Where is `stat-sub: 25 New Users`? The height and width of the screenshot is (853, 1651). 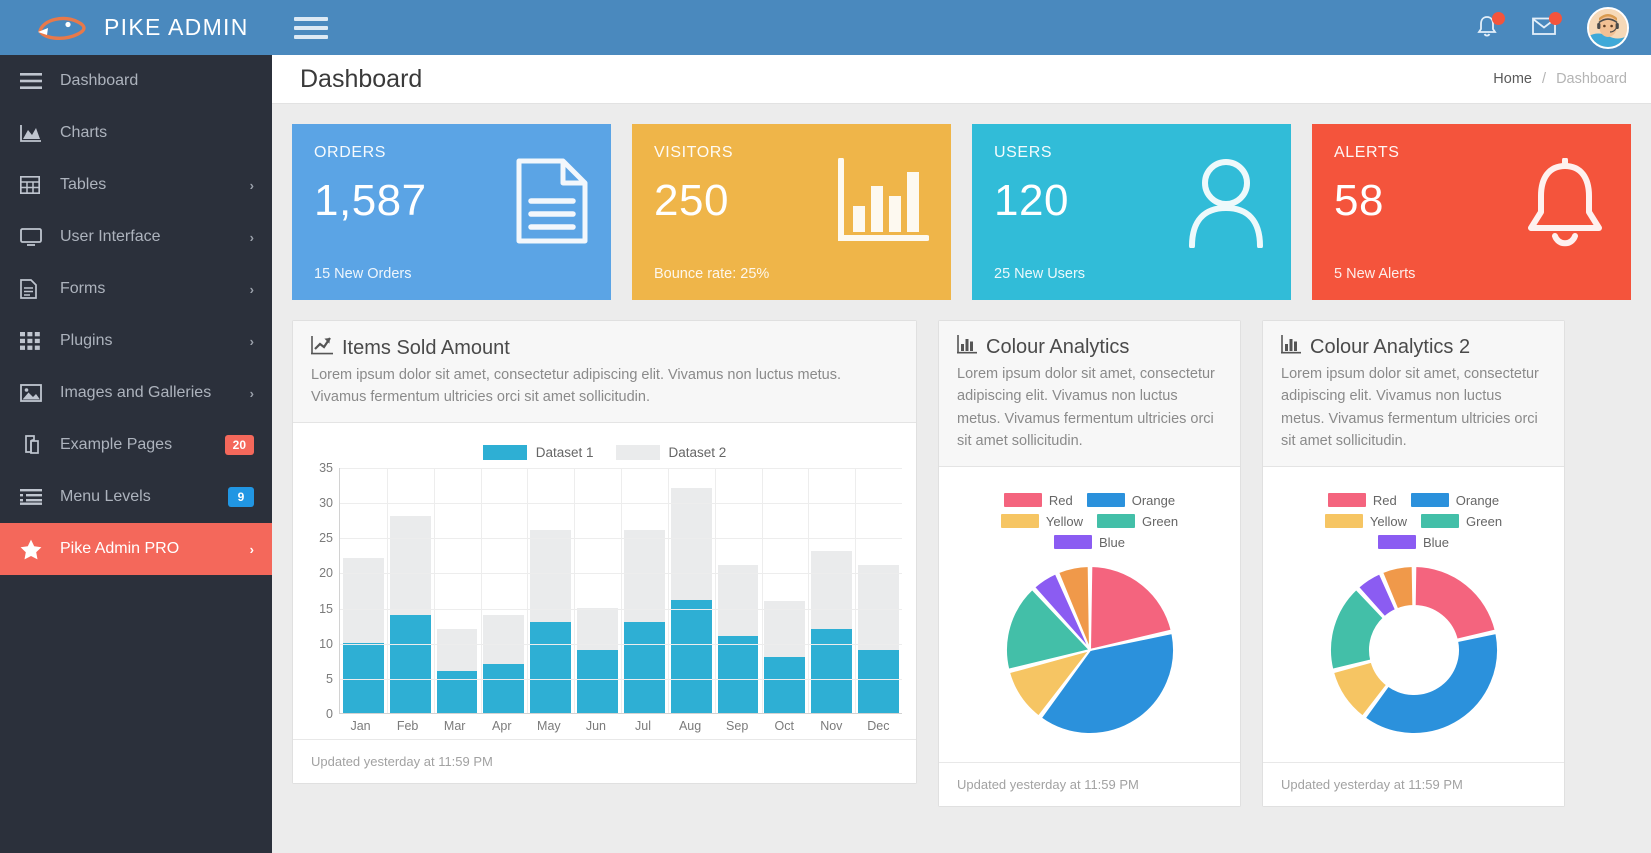
stat-sub: 25 New Users is located at coordinates (1040, 274).